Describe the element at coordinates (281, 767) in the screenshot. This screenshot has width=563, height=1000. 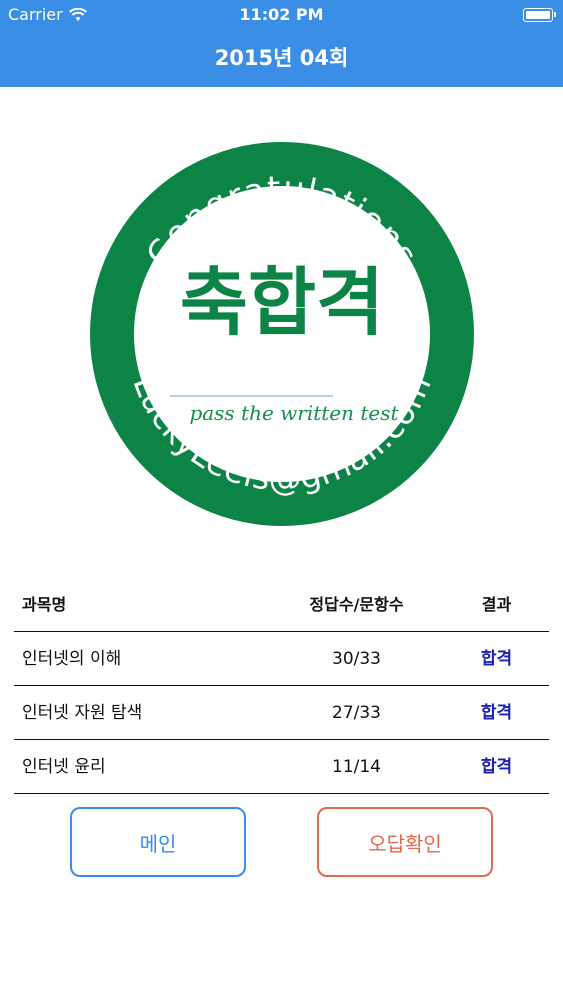
I see `table-row: 인터넷 윤리 11/14 합격` at that location.